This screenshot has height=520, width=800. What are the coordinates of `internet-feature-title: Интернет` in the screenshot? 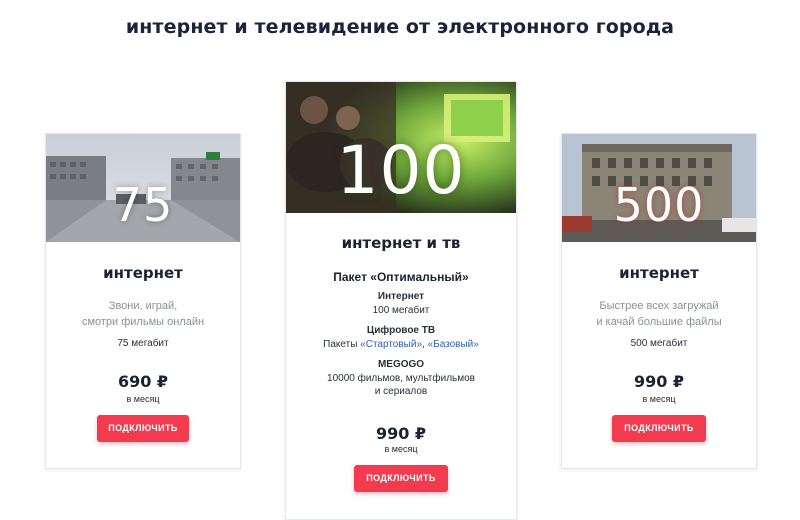 It's located at (401, 296).